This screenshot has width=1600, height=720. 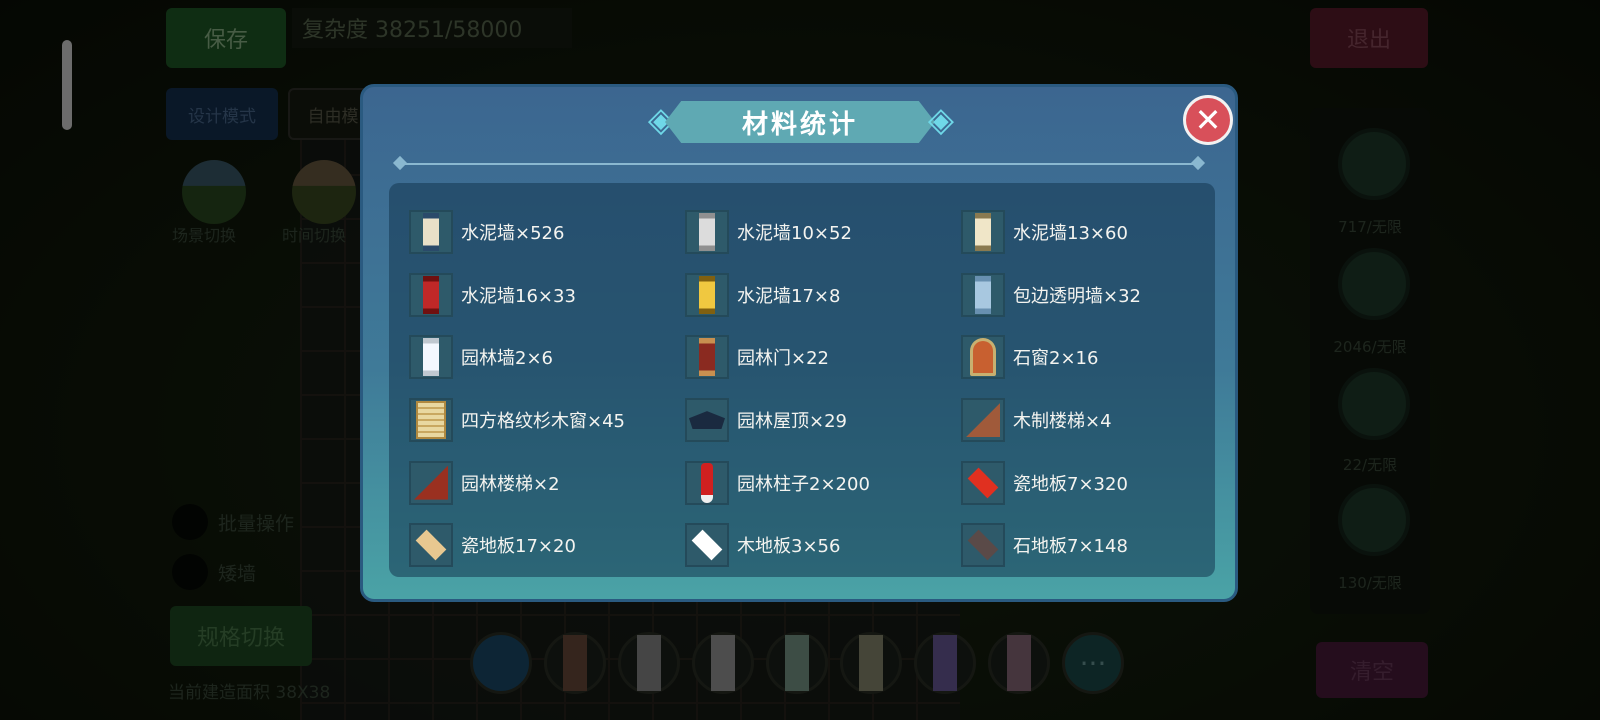 I want to click on lattice-window-icon, so click(x=431, y=420).